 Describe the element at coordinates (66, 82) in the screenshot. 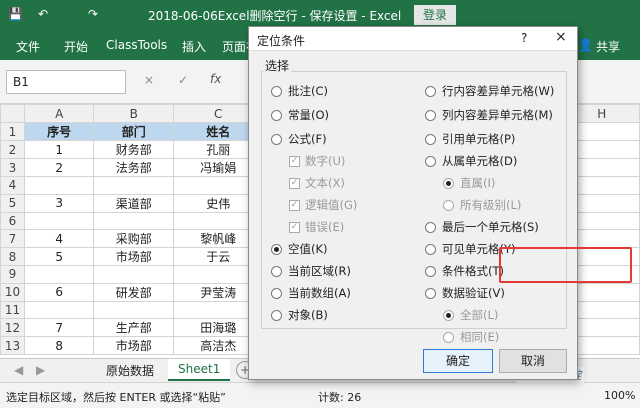

I see `name-box: B1` at that location.